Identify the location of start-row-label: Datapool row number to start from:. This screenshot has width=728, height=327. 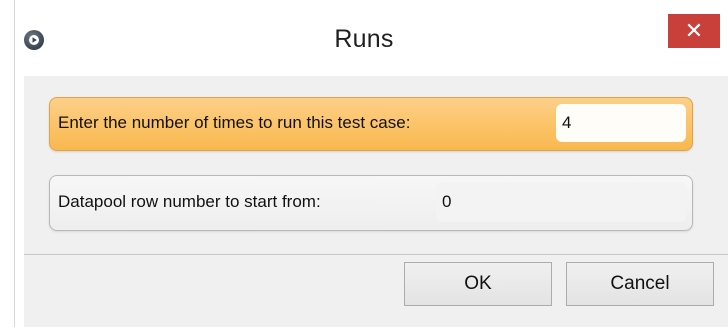
(189, 201).